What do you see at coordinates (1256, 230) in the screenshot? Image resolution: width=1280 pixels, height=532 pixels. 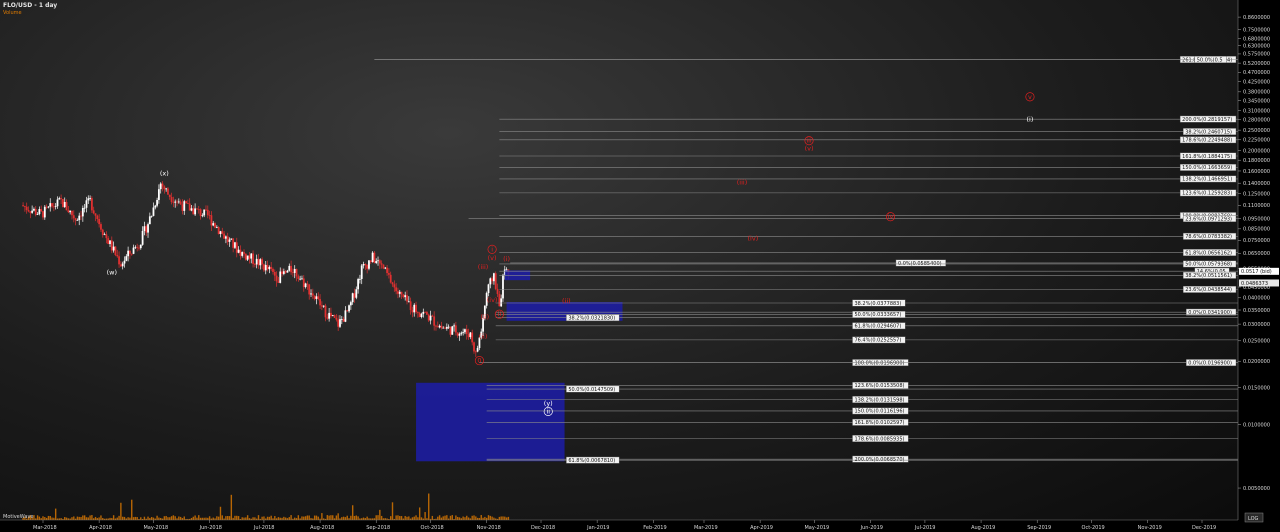 I see `price-tick-label: 0.0850000` at bounding box center [1256, 230].